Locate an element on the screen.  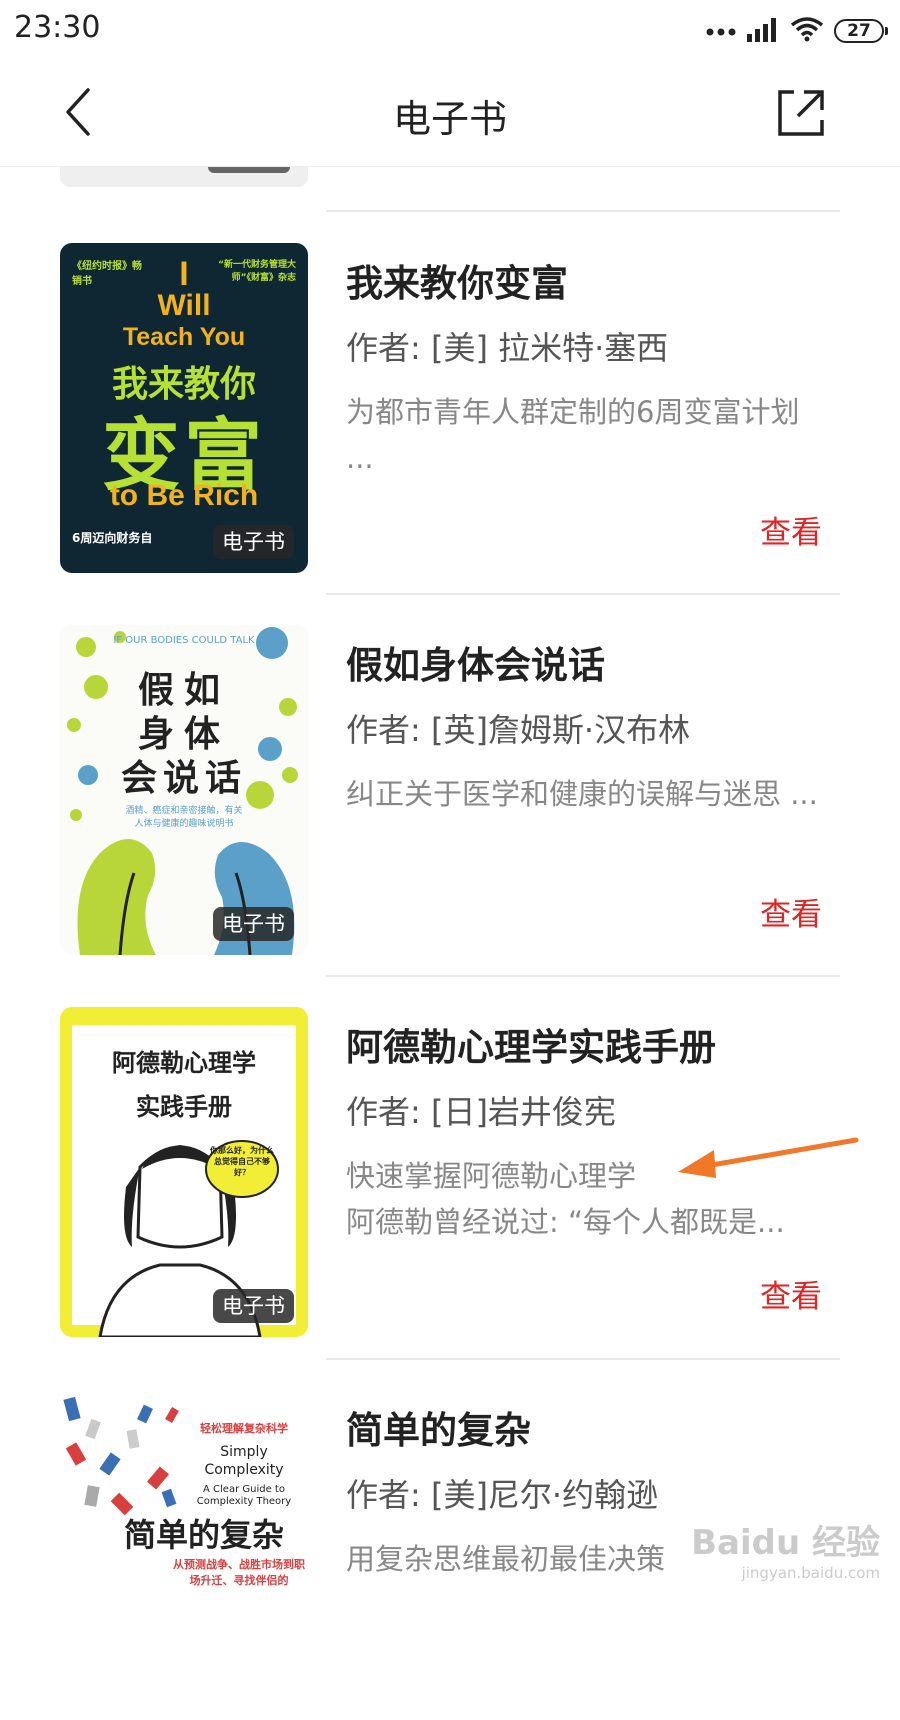
cover-text: Complexity Theory is located at coordinates (244, 1501).